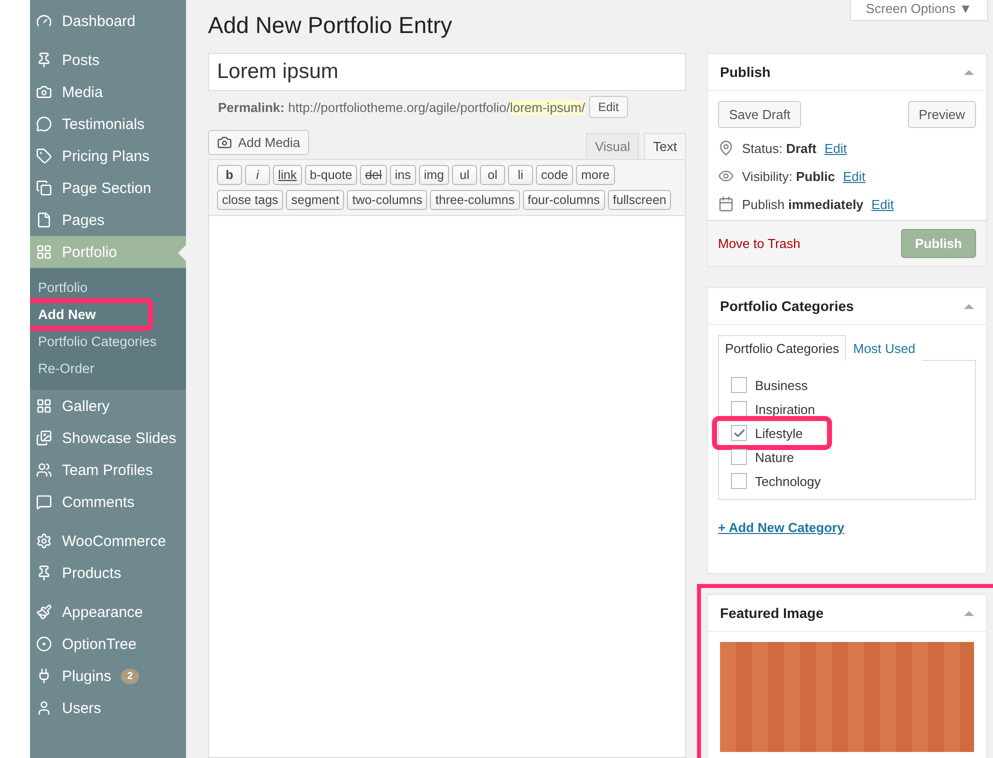 This screenshot has width=993, height=758. I want to click on category-tab: Portfolio Categories, so click(782, 348).